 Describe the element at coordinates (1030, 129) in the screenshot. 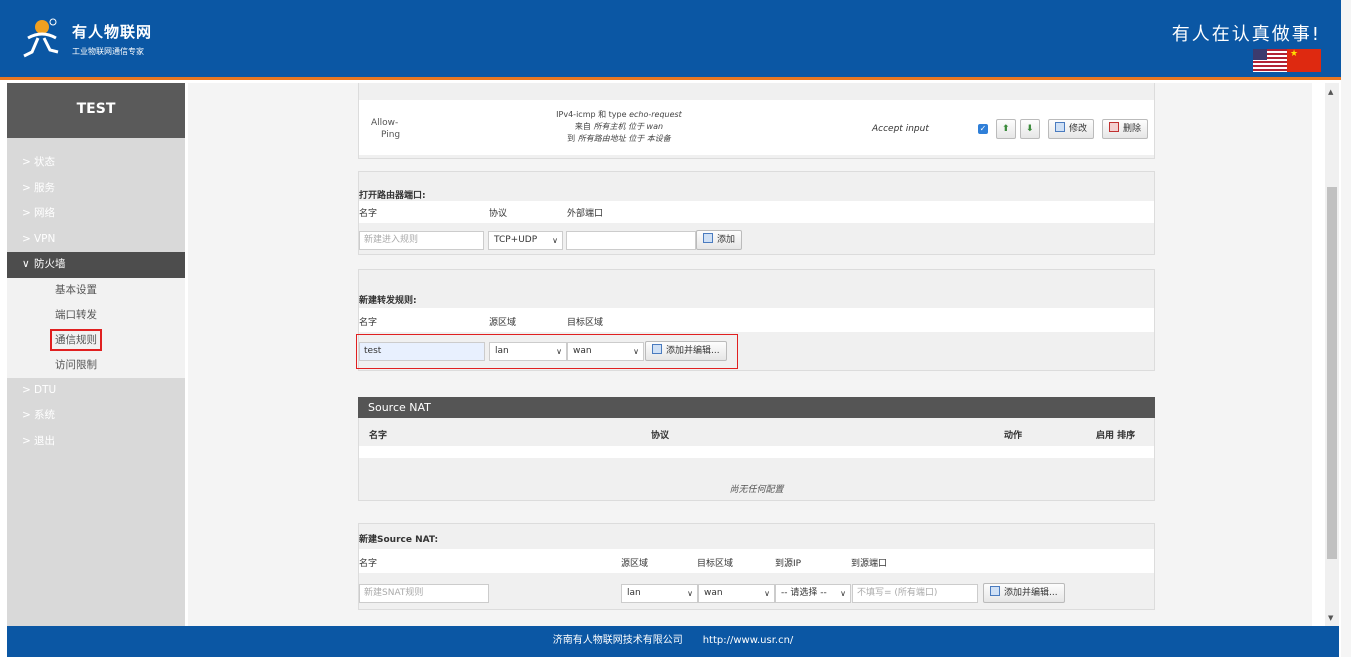

I see `move-down-button: ⬇` at that location.